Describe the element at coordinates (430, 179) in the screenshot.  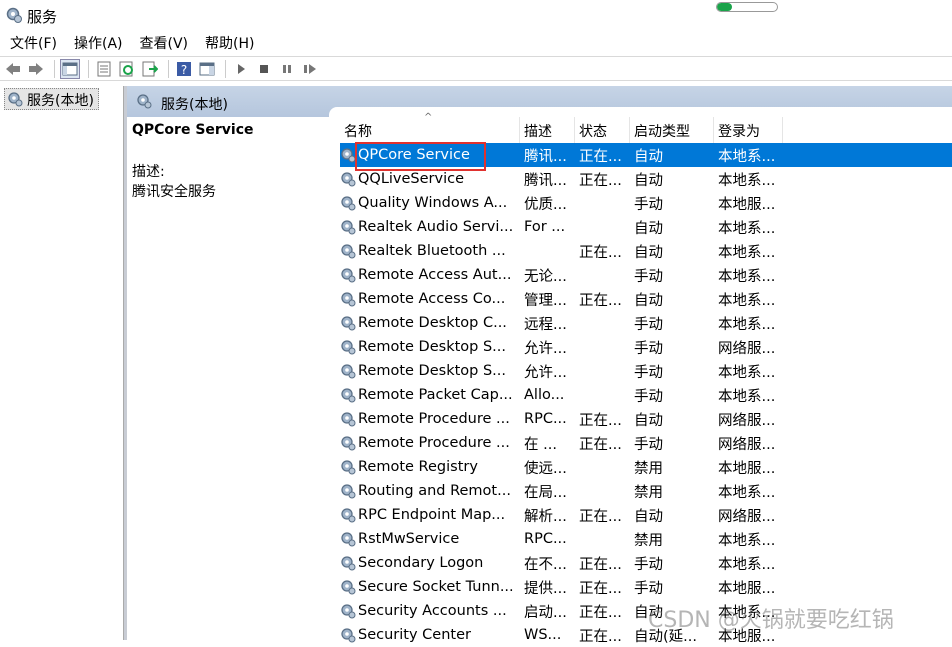
I see `service-name-cell: QQLiveService` at that location.